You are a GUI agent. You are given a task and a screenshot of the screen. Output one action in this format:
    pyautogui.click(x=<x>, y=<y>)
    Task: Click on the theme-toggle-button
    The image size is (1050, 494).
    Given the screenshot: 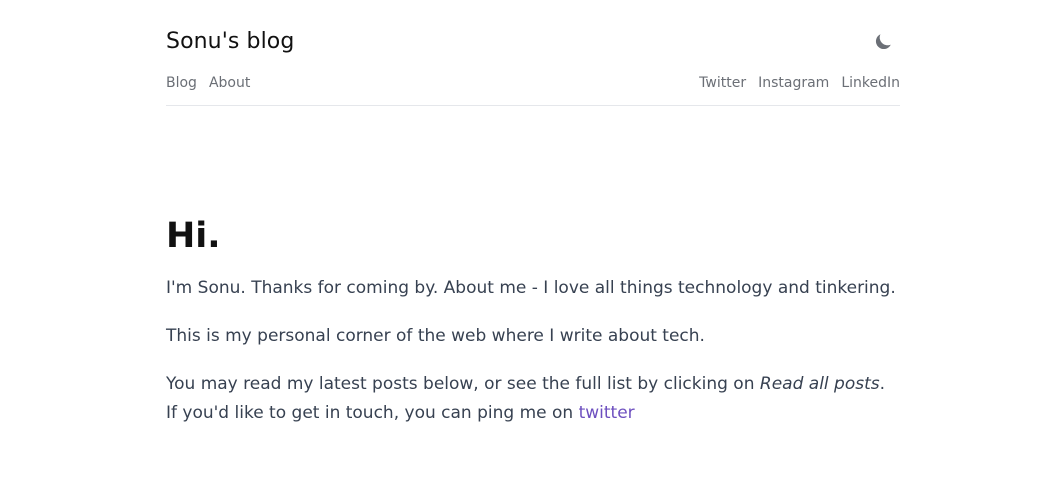 What is the action you would take?
    pyautogui.click(x=883, y=42)
    